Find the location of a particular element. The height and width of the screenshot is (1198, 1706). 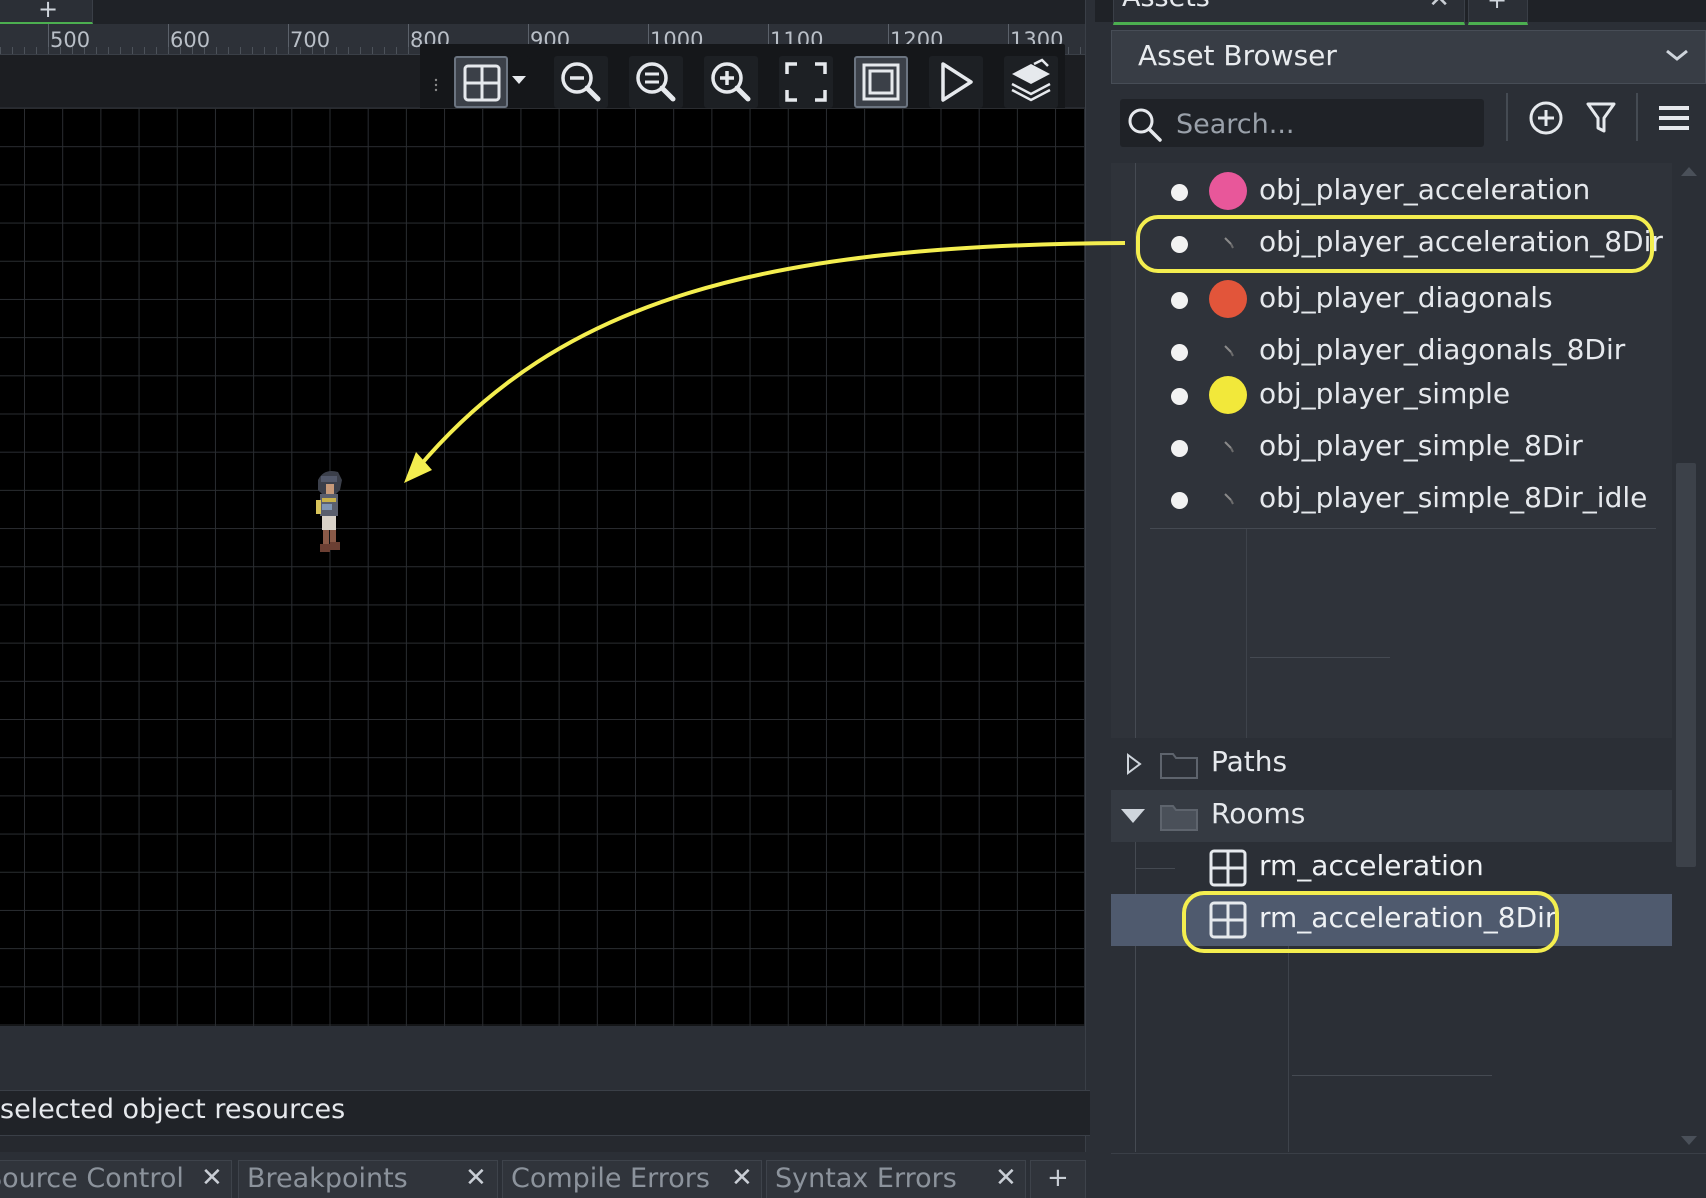

toolbar-grip-icon is located at coordinates (436, 85).